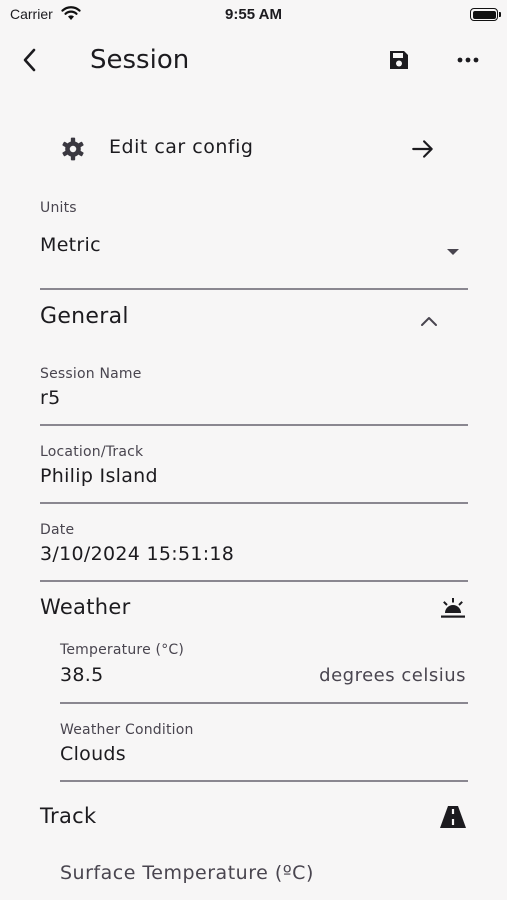  What do you see at coordinates (84, 316) in the screenshot?
I see `general-section-title: General` at bounding box center [84, 316].